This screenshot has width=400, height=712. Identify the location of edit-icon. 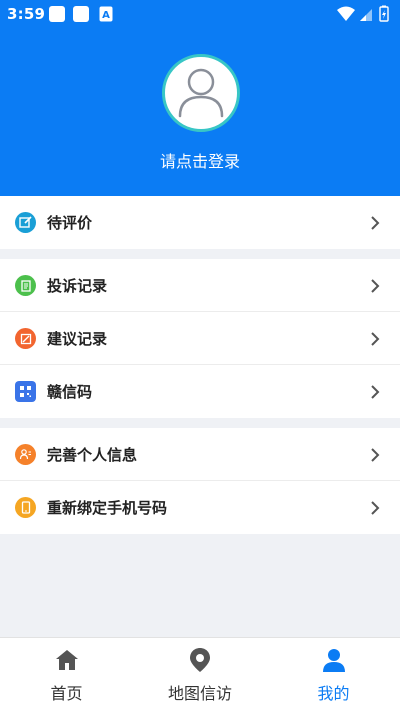
(25, 222).